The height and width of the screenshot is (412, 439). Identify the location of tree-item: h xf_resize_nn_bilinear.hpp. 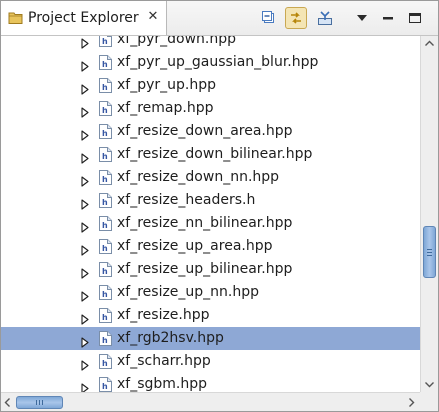
(210, 223).